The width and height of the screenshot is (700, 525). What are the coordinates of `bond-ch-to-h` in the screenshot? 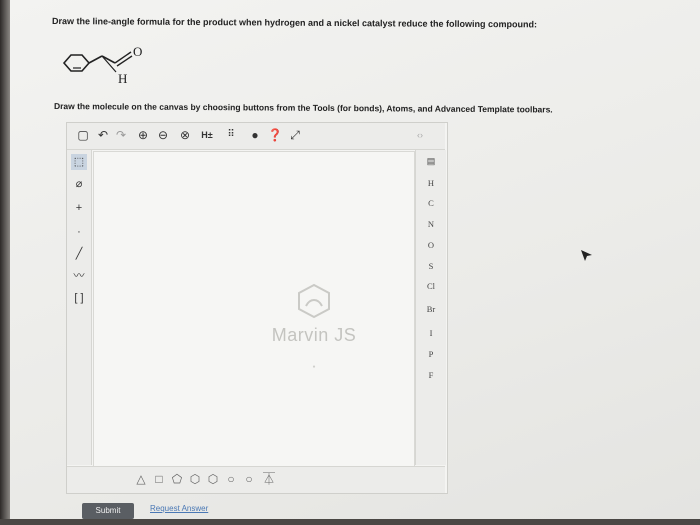 It's located at (109, 64).